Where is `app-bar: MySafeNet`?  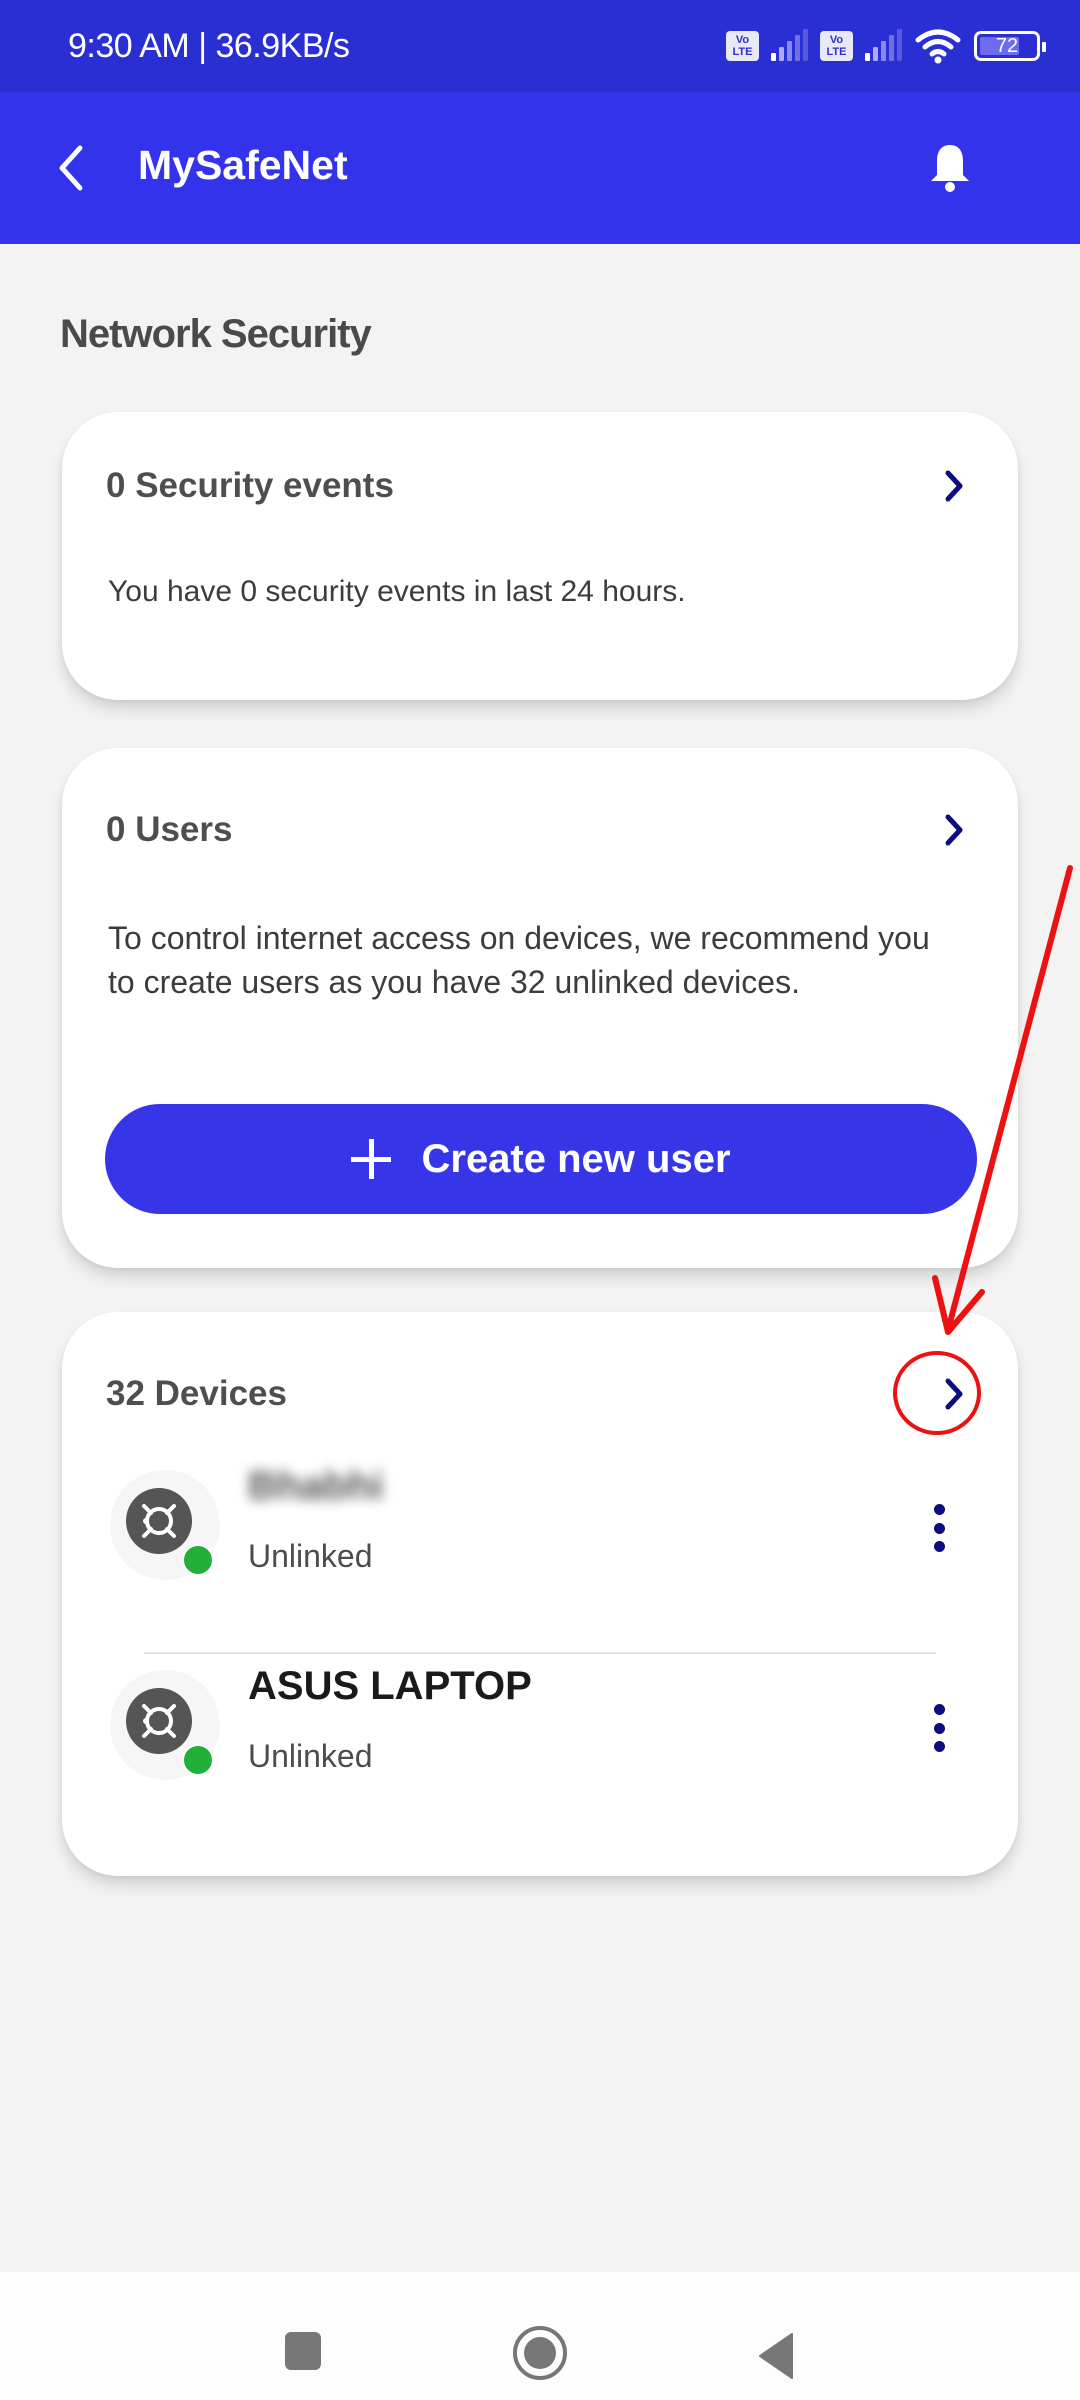
app-bar: MySafeNet is located at coordinates (540, 168).